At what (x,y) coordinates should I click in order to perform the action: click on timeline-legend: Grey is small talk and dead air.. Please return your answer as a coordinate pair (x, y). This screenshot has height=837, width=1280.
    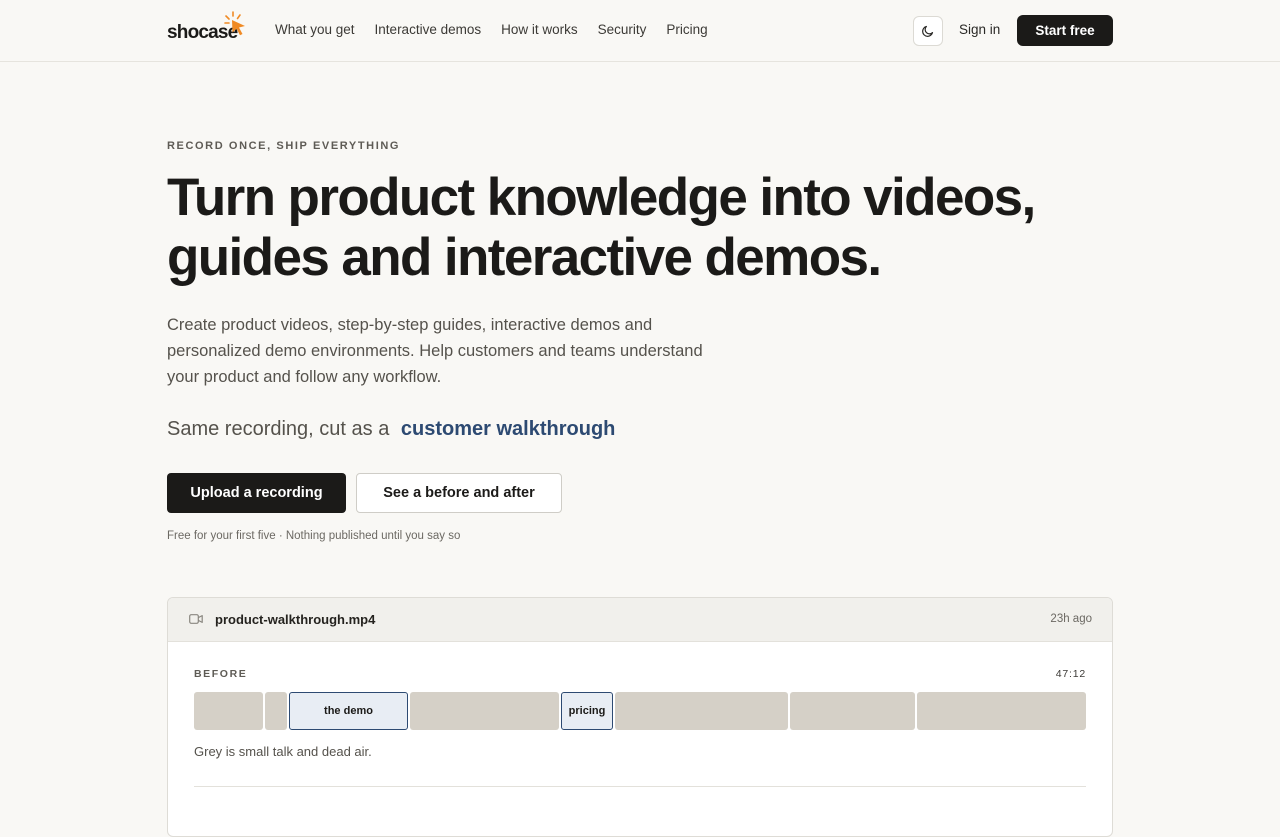
    Looking at the image, I should click on (283, 751).